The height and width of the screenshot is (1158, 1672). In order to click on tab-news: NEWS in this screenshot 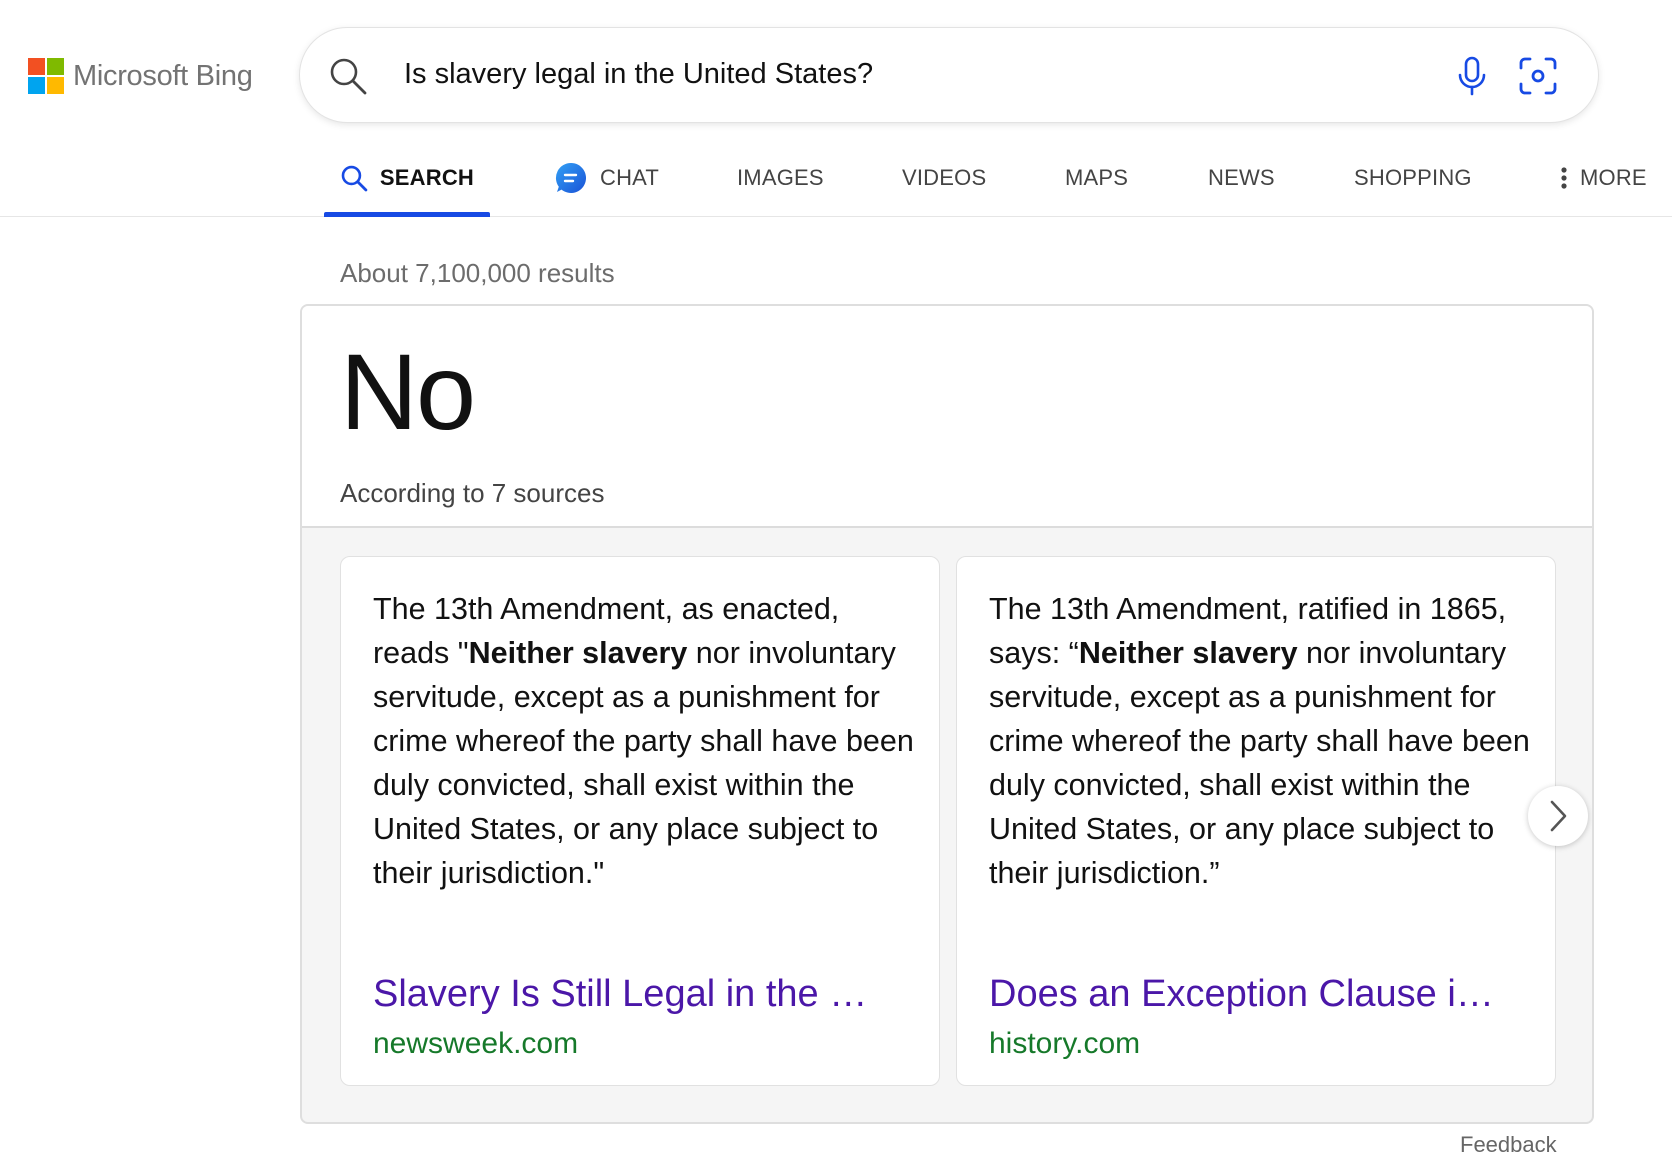, I will do `click(1241, 178)`.